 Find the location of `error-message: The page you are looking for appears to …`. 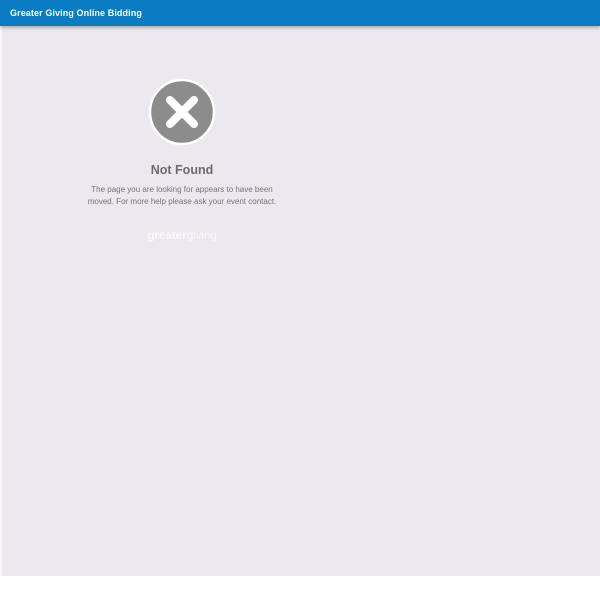

error-message: The page you are looking for appears to … is located at coordinates (182, 195).